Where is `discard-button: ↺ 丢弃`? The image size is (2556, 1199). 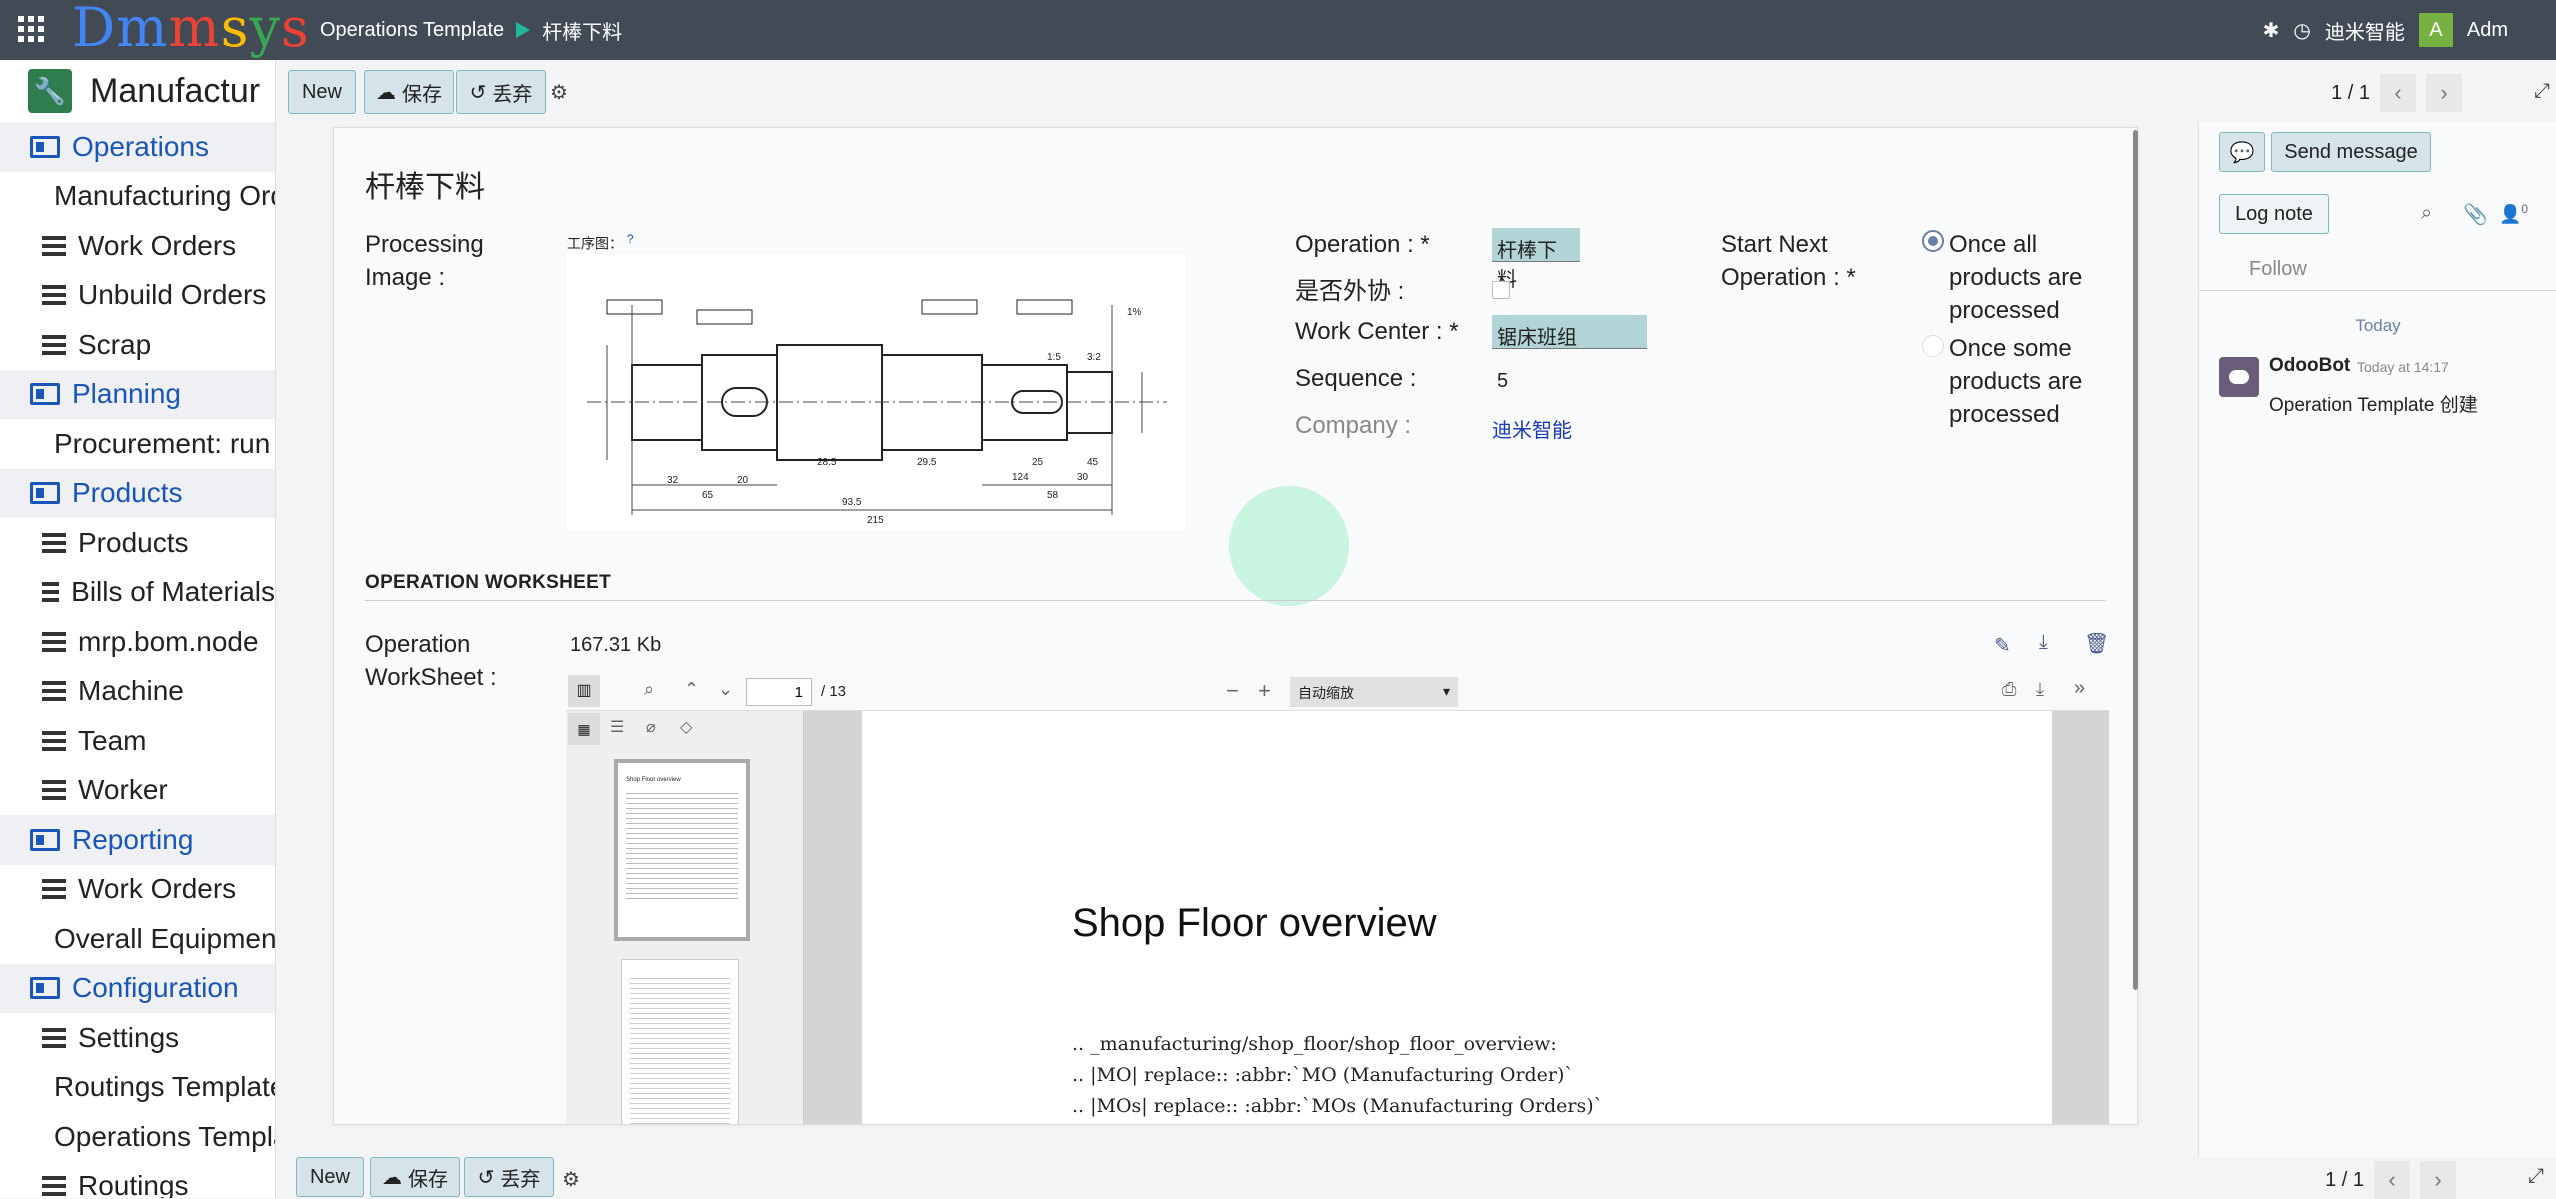
discard-button: ↺ 丢弃 is located at coordinates (501, 92).